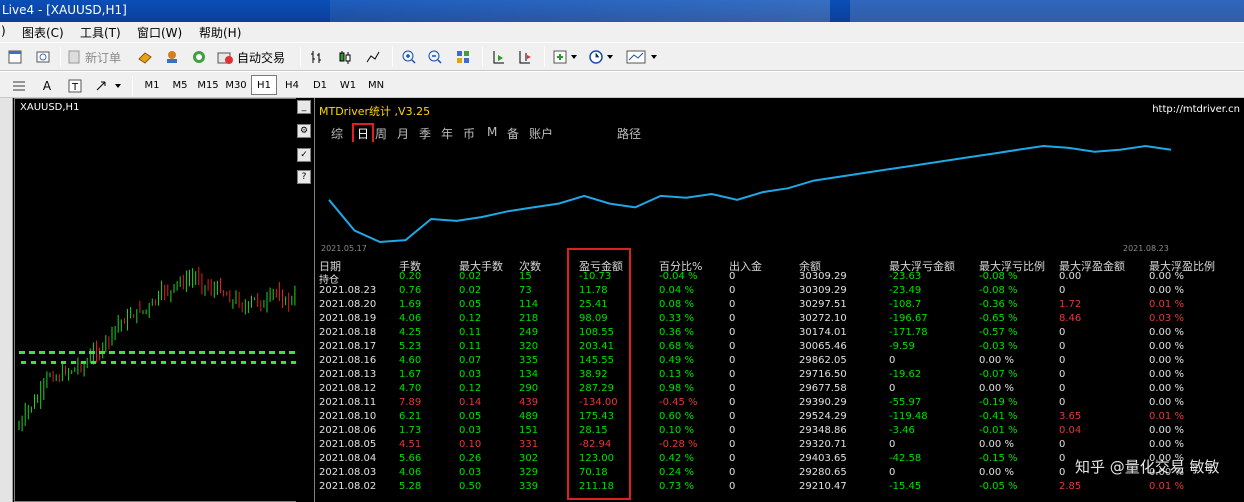  Describe the element at coordinates (565, 57) in the screenshot. I see `indicators-dropdown-icon` at that location.